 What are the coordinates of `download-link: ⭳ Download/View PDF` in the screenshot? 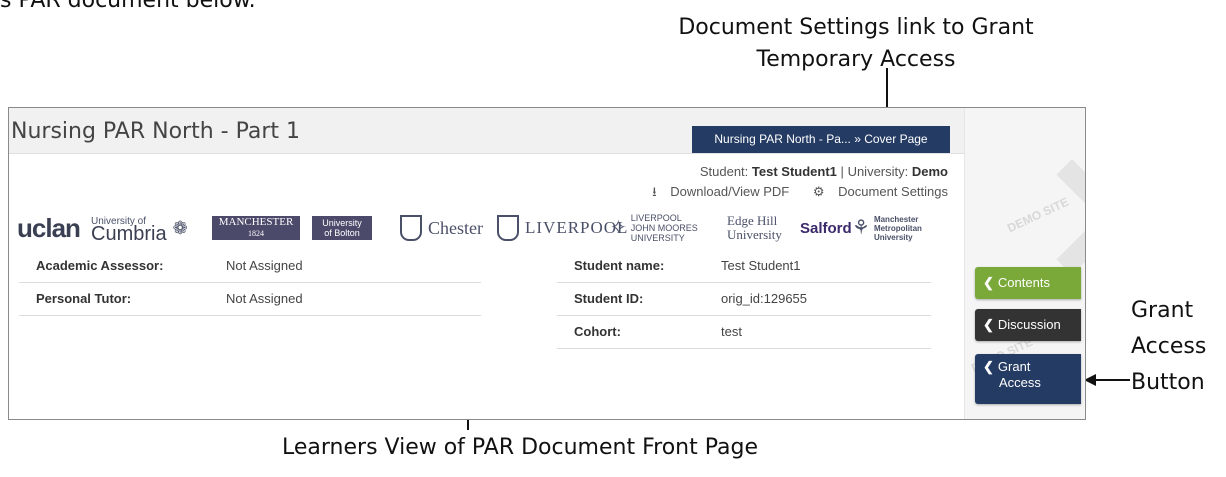 It's located at (715, 191).